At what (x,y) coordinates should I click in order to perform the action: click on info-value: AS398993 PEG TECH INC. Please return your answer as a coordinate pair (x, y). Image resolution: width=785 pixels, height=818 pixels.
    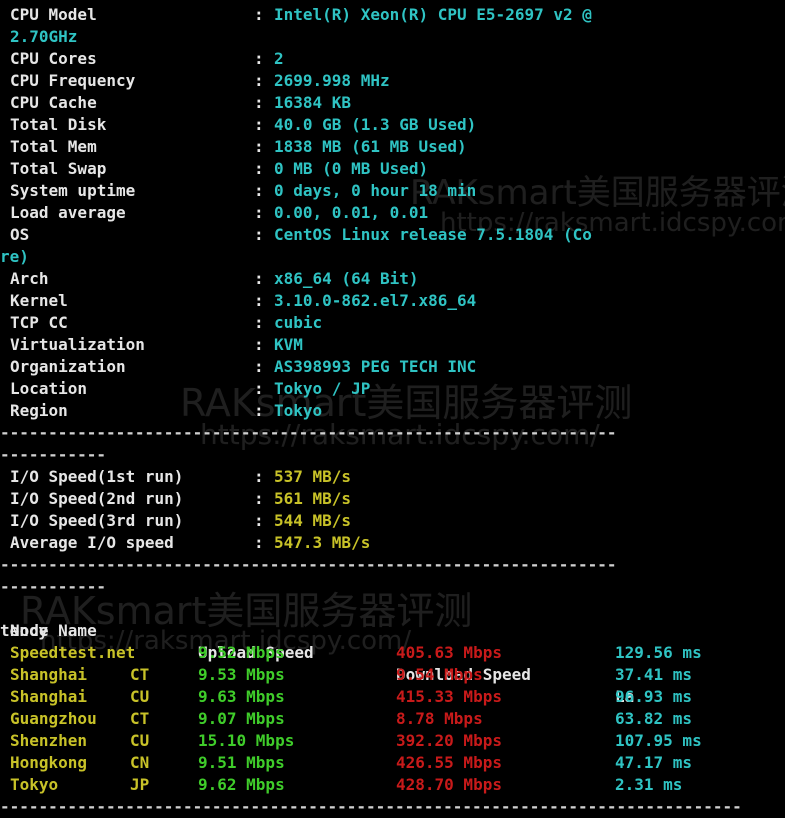
    Looking at the image, I should click on (375, 366).